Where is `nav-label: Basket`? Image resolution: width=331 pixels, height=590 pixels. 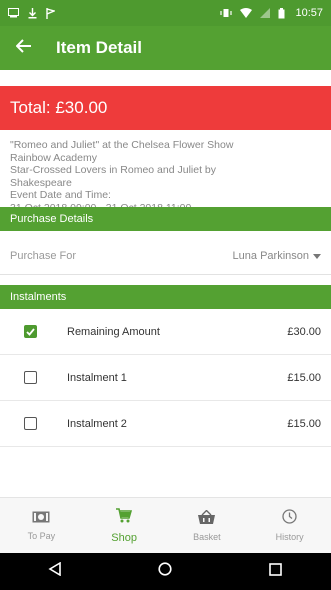 nav-label: Basket is located at coordinates (207, 536).